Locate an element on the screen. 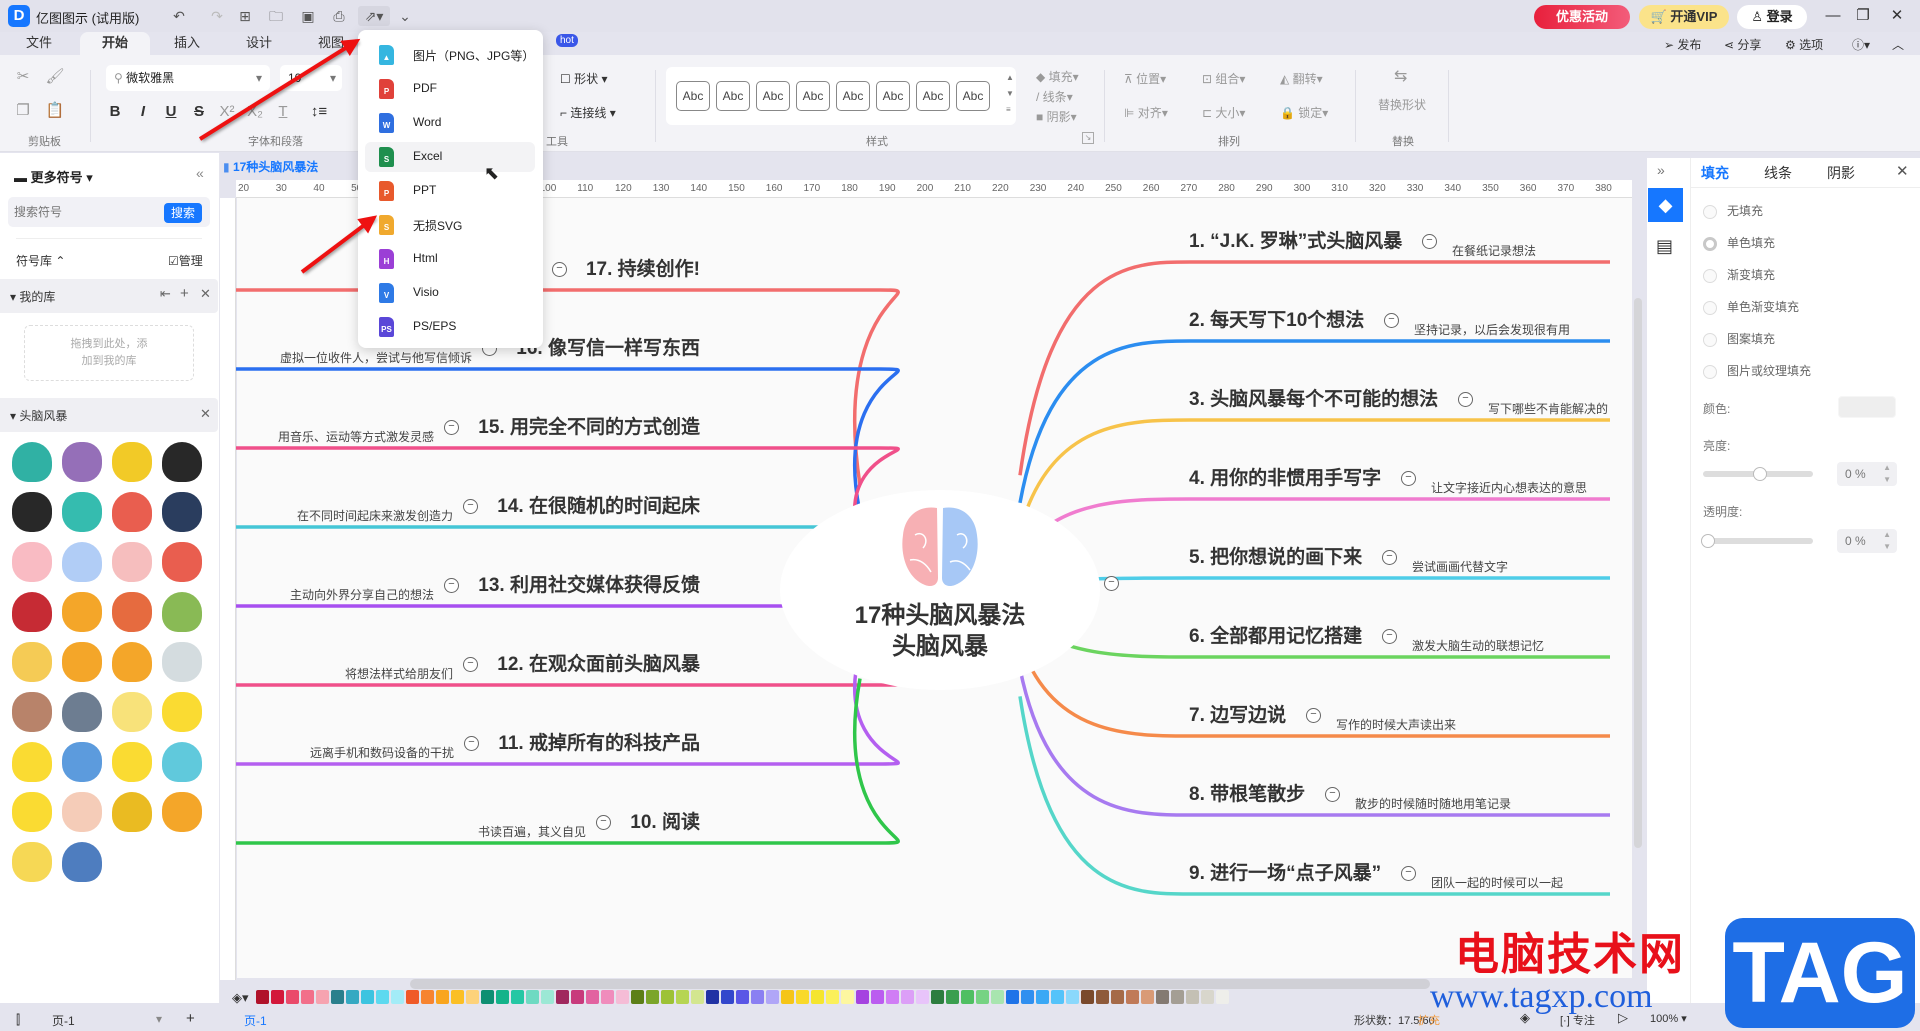 This screenshot has height=1031, width=1920. branch-note: 书读百遍，其义自见 is located at coordinates (532, 831).